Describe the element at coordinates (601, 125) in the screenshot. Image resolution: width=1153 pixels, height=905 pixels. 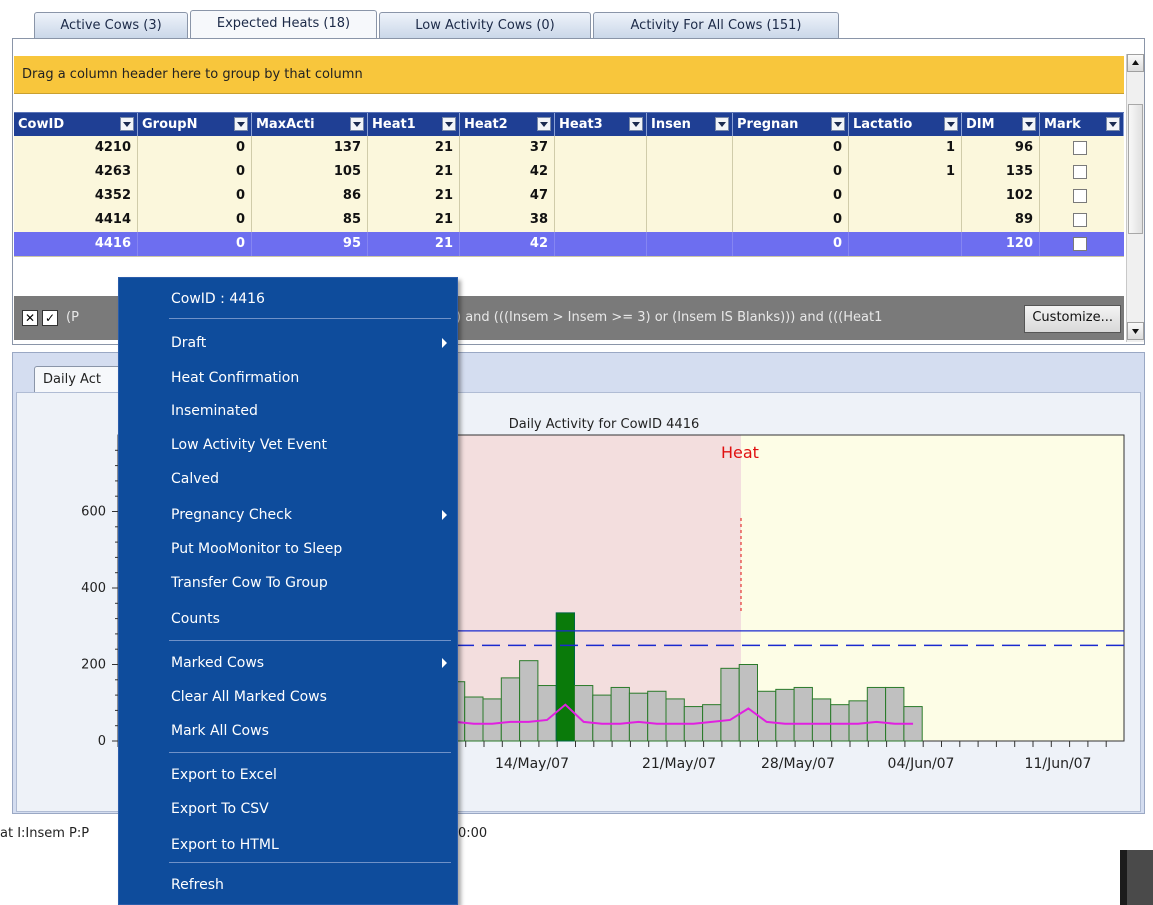
I see `column-header-heat3: Heat3` at that location.